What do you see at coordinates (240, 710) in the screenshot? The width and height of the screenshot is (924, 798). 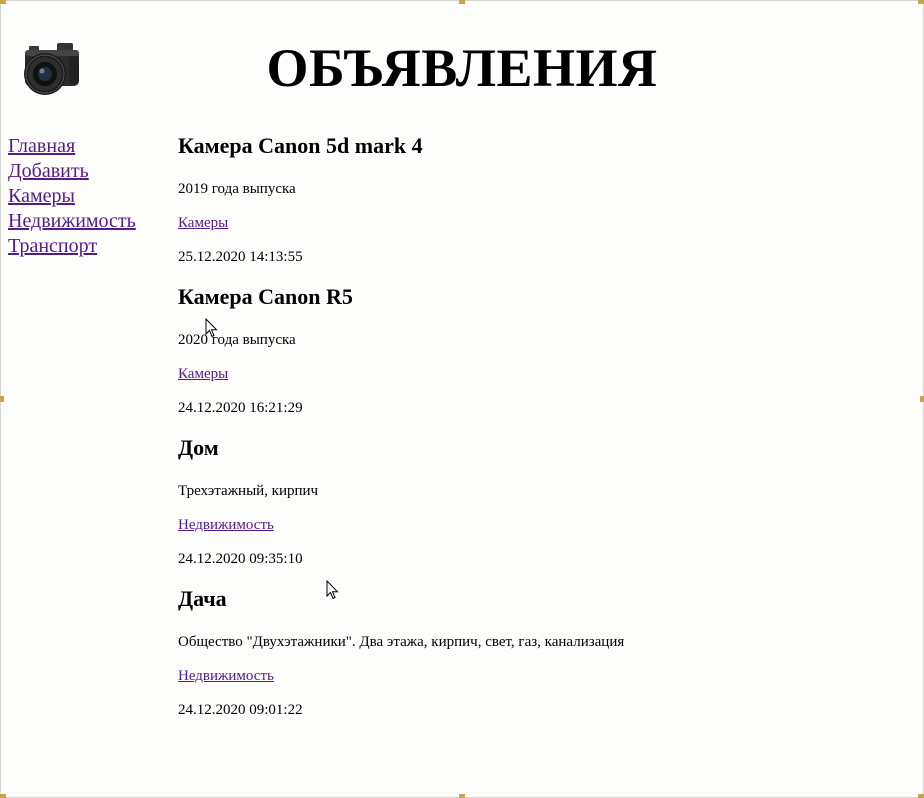 I see `ad-date: 24.12.2020 09:01:22` at bounding box center [240, 710].